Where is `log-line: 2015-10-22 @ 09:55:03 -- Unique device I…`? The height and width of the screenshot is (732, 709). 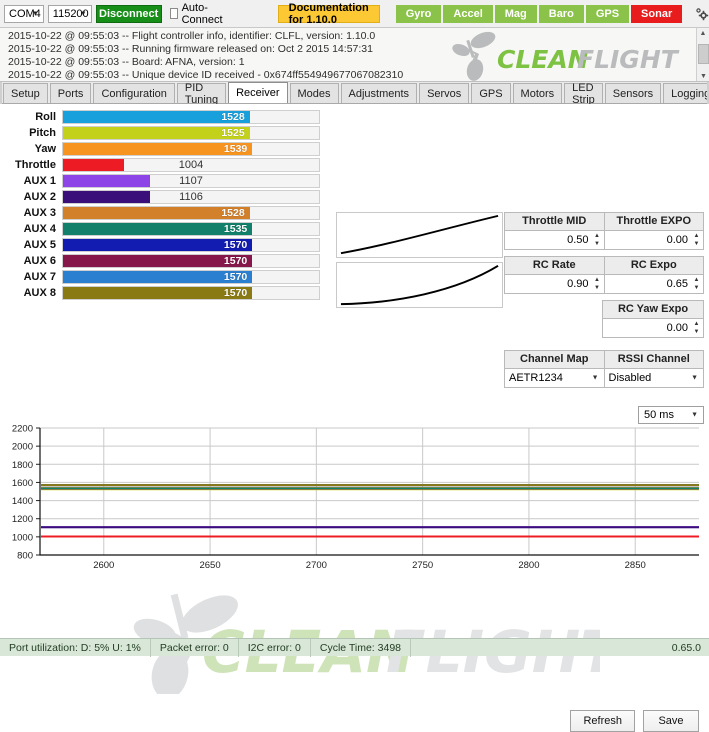
log-line: 2015-10-22 @ 09:55:03 -- Unique device I… is located at coordinates (206, 75).